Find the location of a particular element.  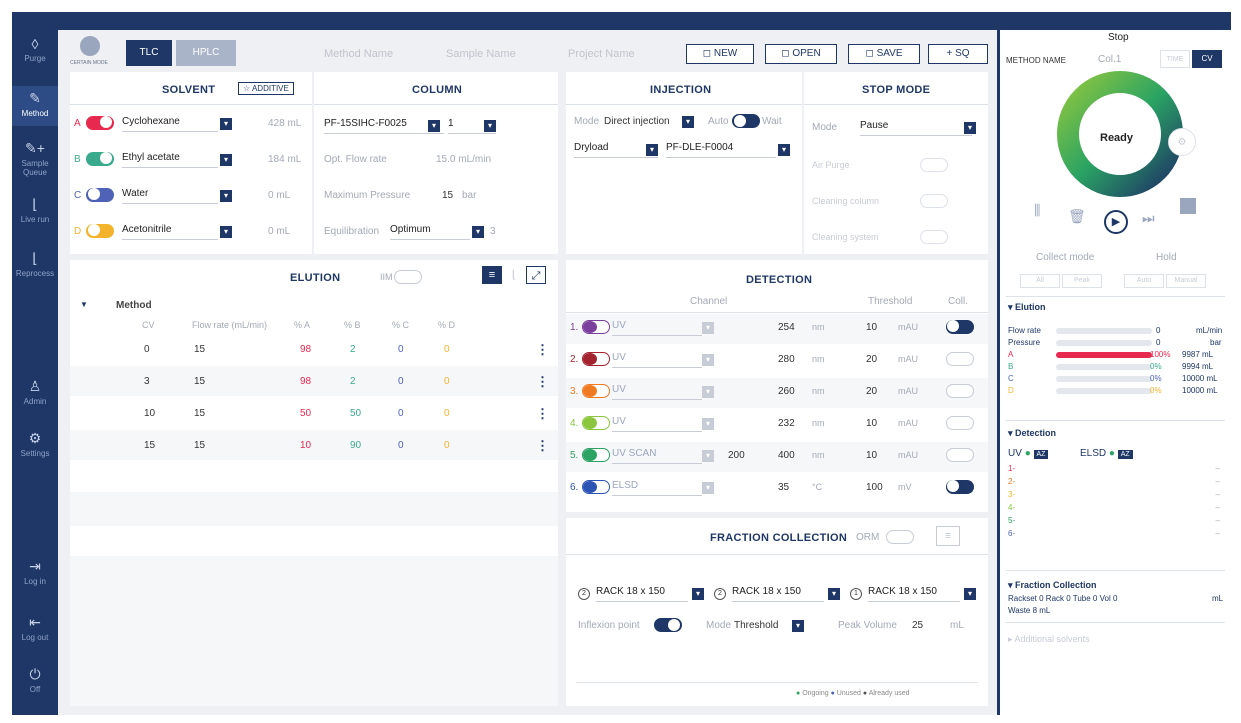

wavelength: 400 is located at coordinates (786, 455).